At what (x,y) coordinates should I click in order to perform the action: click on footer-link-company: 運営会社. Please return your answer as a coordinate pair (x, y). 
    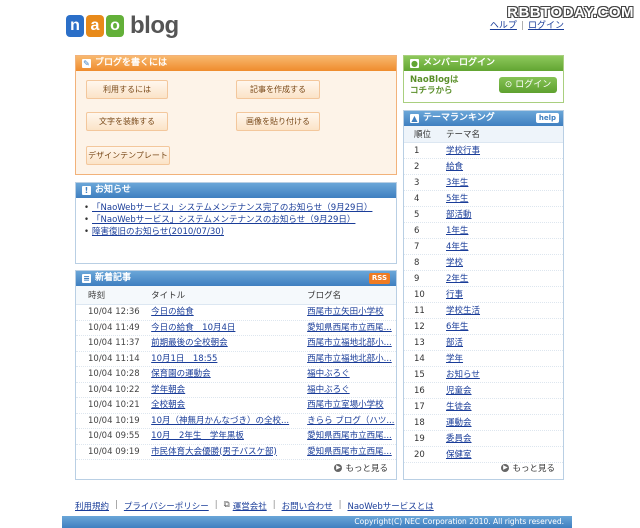
    Looking at the image, I should click on (250, 506).